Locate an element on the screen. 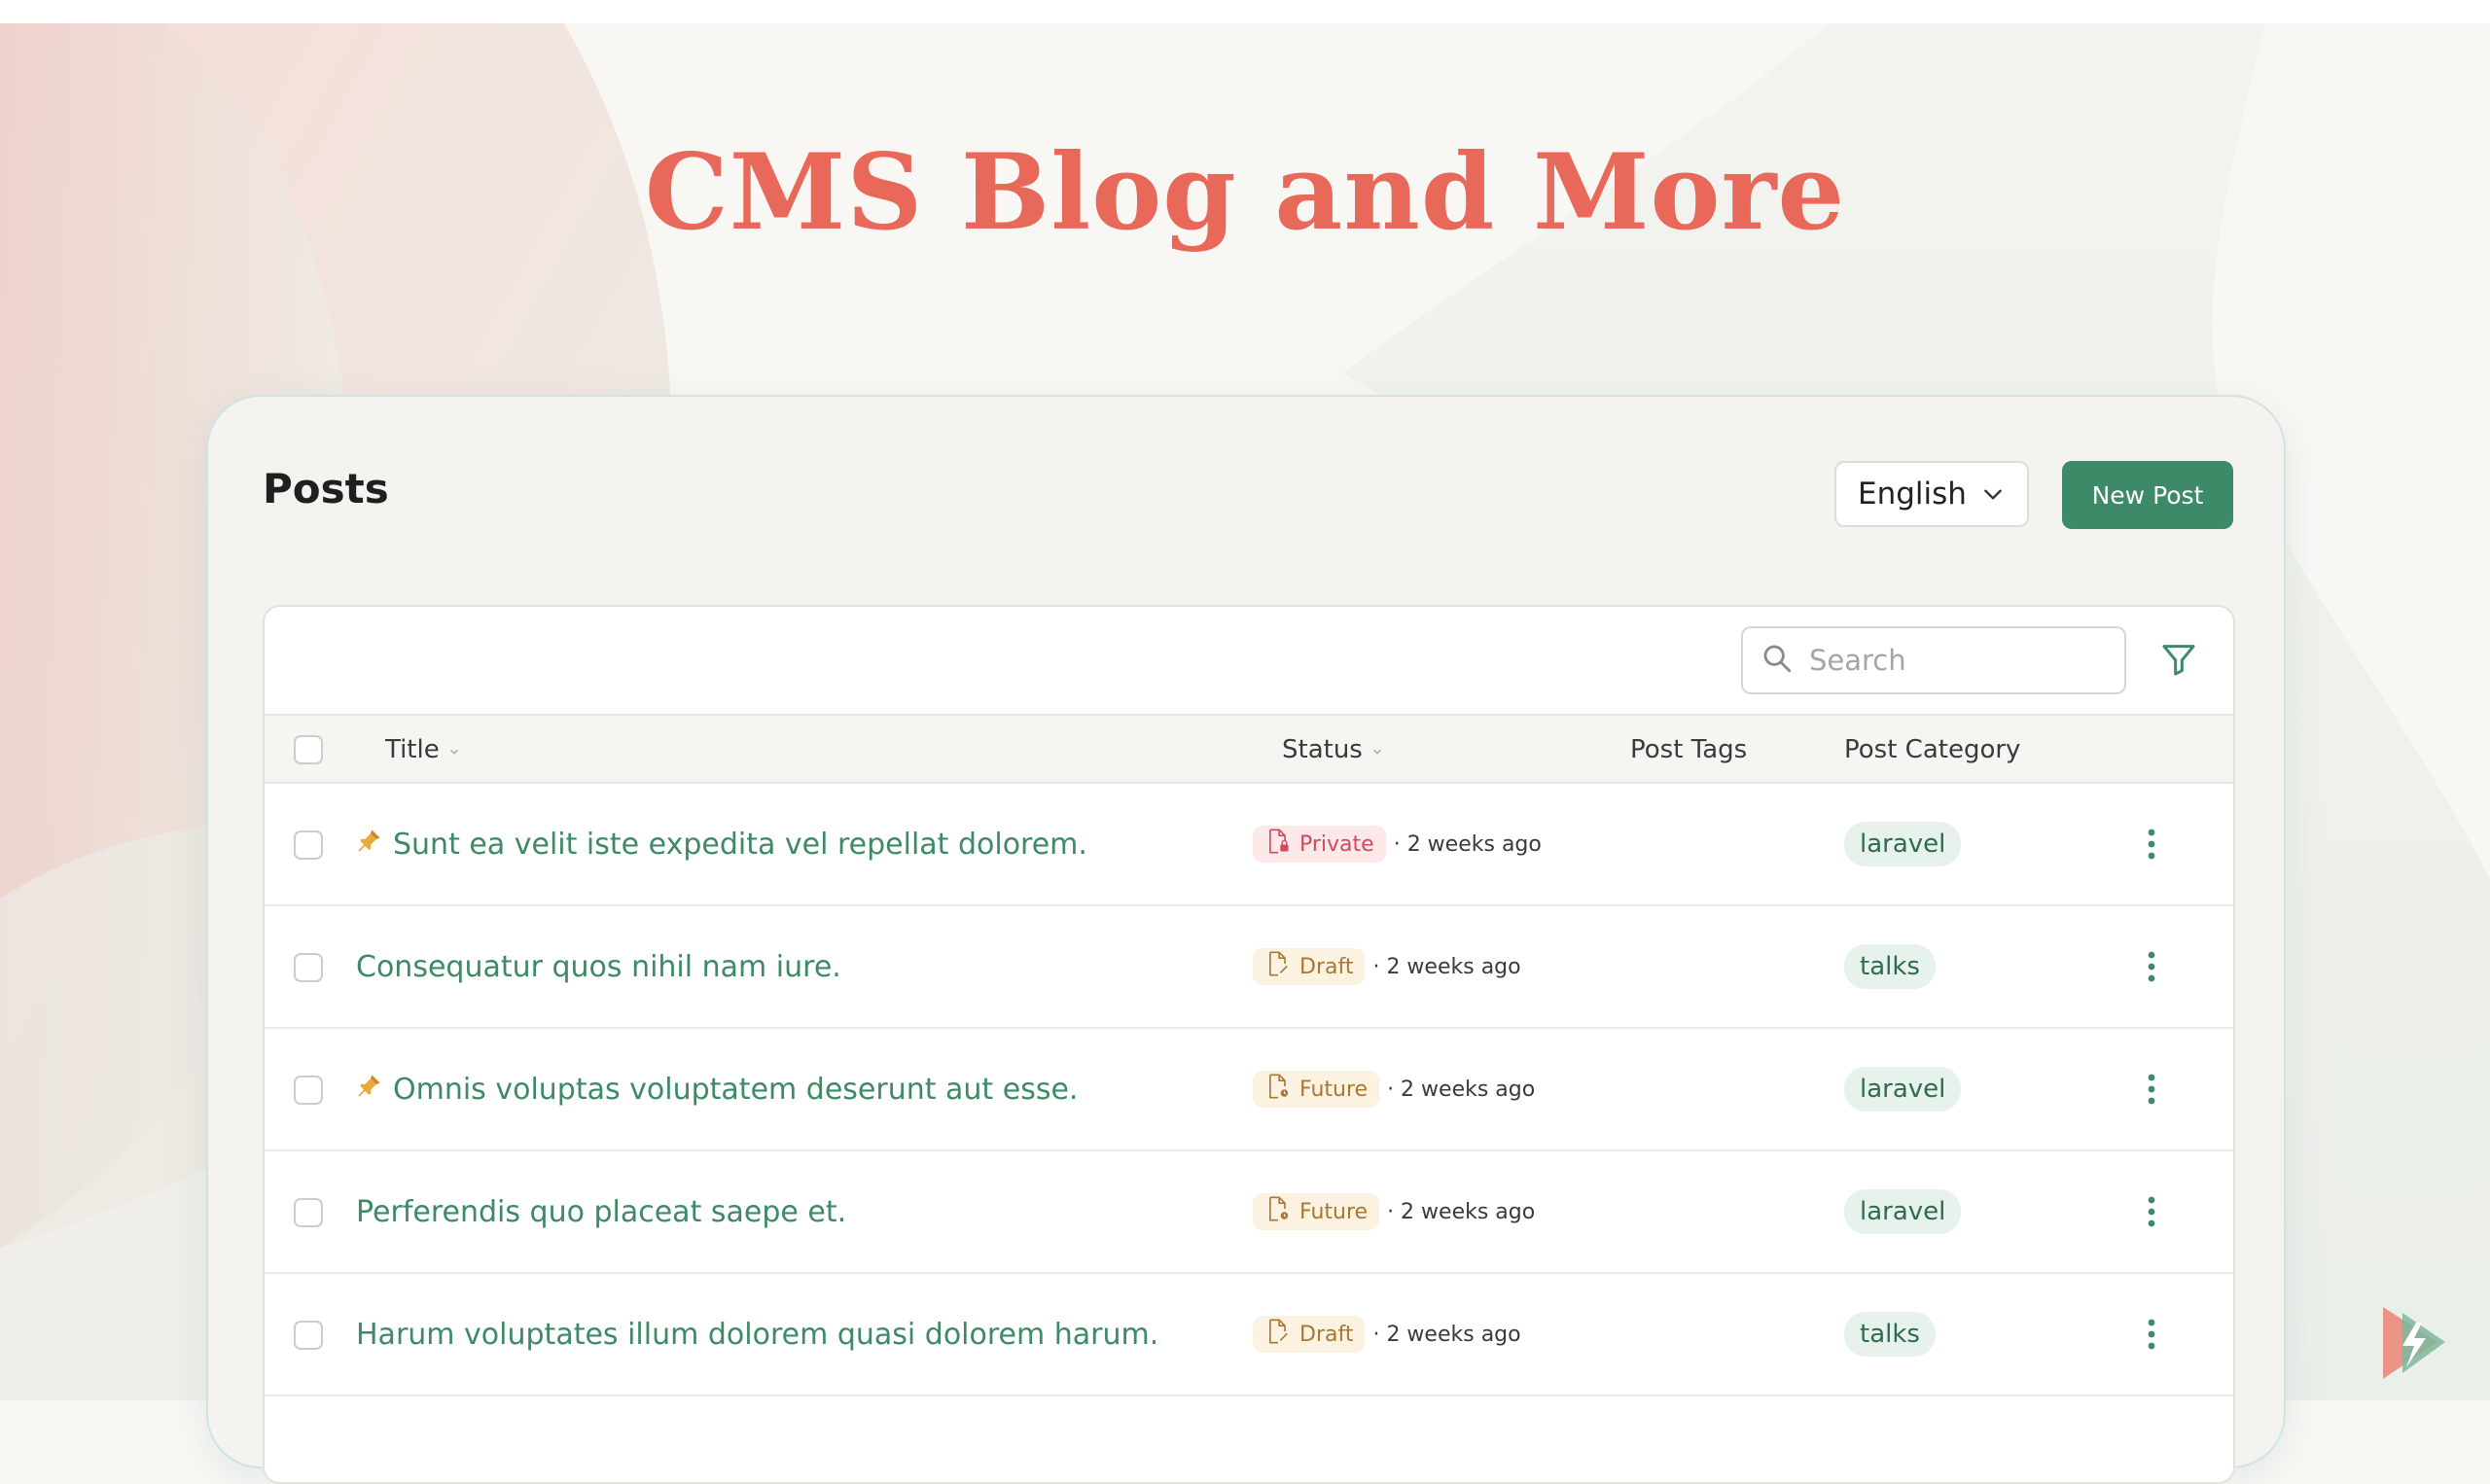 The width and height of the screenshot is (2490, 1484). language-select-value: English is located at coordinates (1912, 495).